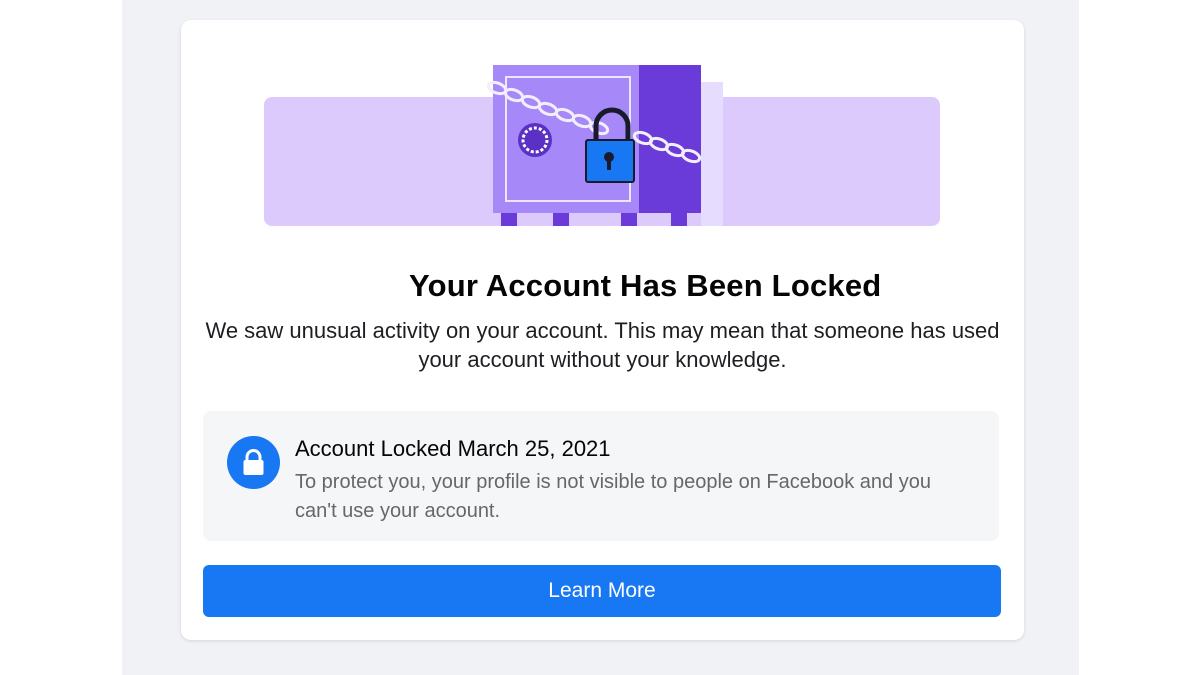  What do you see at coordinates (645, 285) in the screenshot?
I see `page-title: Your Account Has Been Locked` at bounding box center [645, 285].